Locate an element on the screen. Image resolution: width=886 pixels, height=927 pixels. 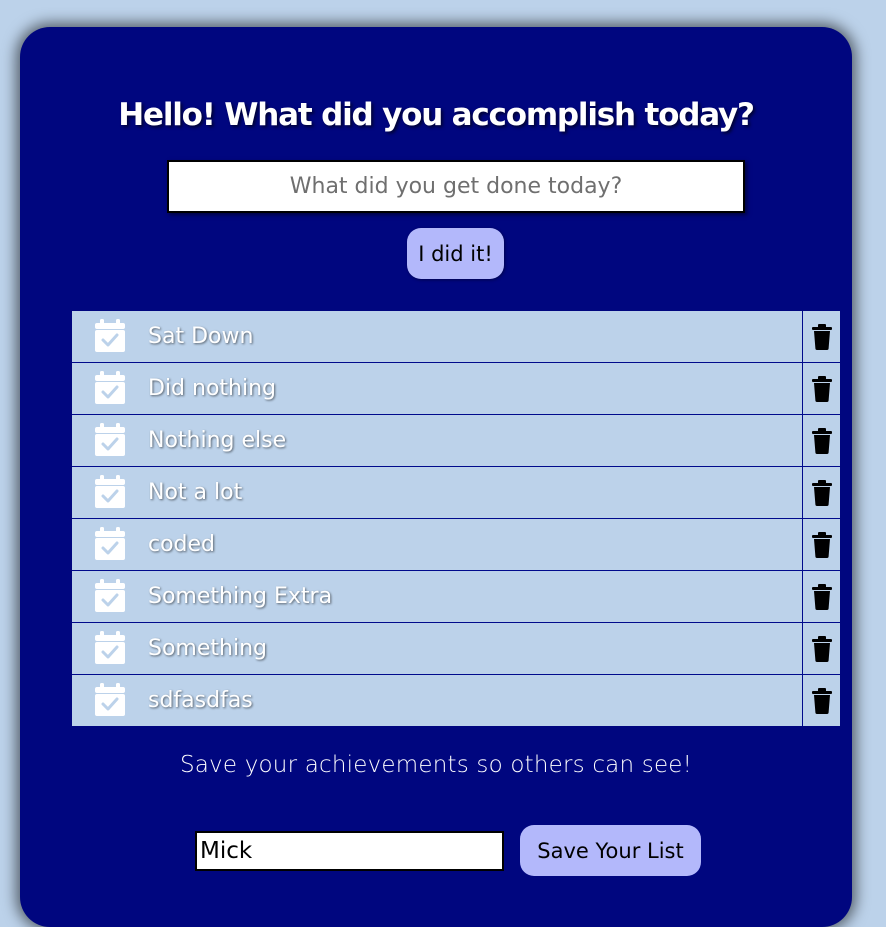
add-task-button: I did it! is located at coordinates (455, 253).